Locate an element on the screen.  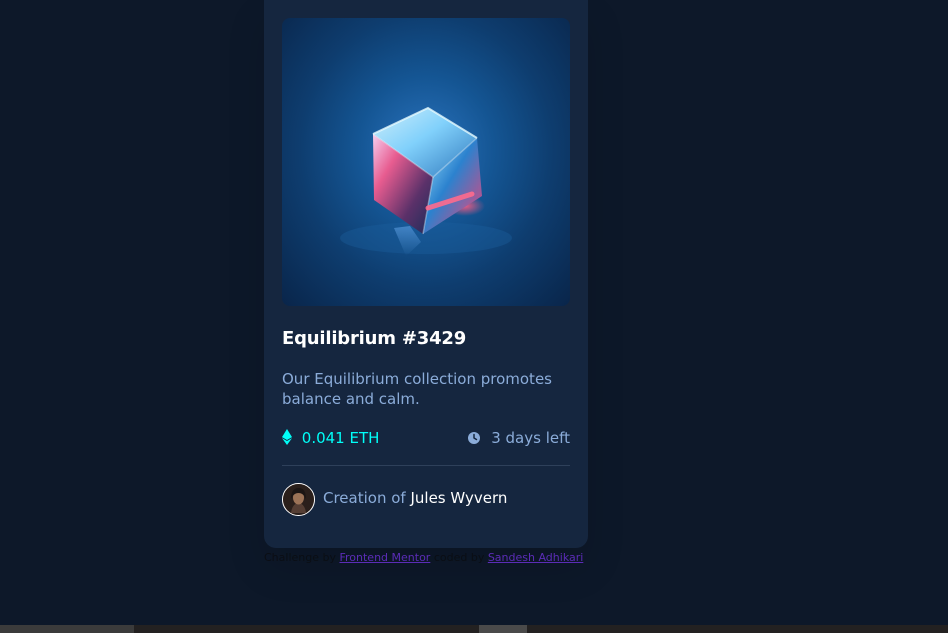
horizontal-scrollbar is located at coordinates (474, 629).